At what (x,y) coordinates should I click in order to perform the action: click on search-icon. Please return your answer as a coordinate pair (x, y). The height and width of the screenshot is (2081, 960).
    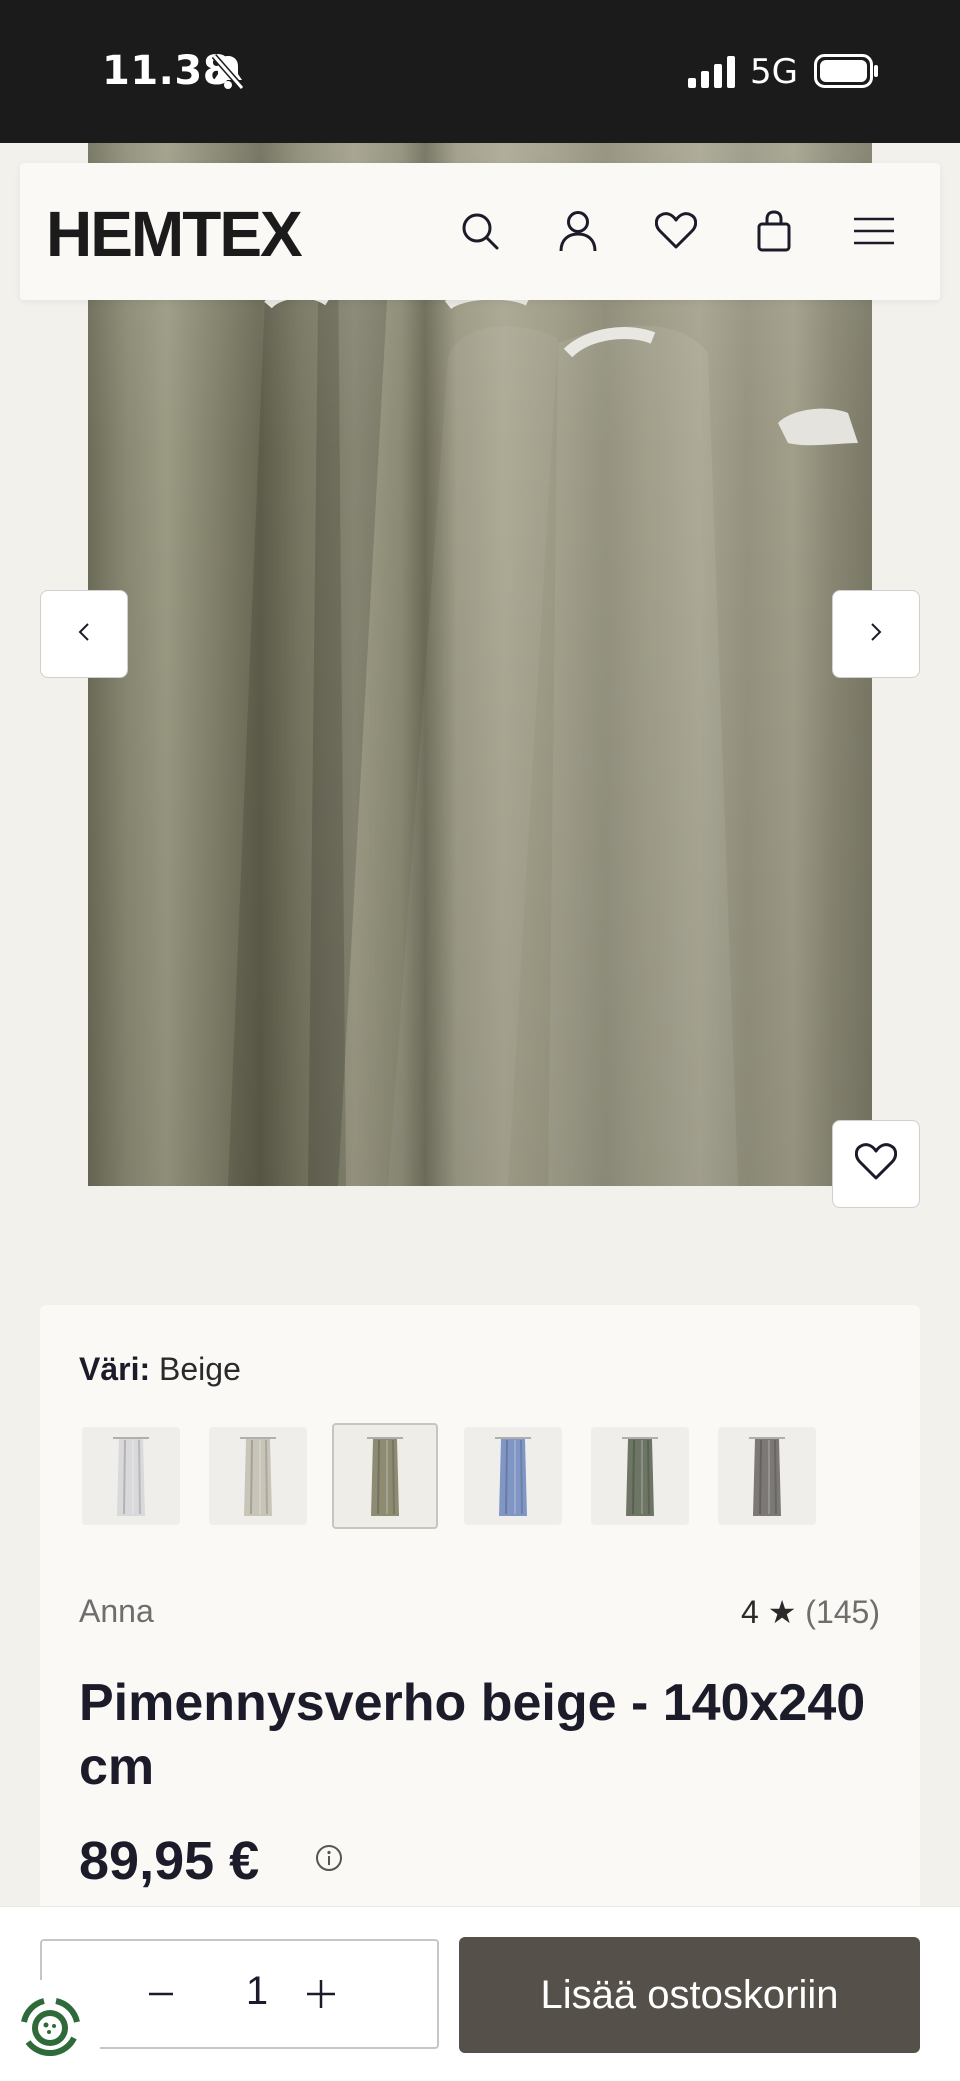
    Looking at the image, I should click on (480, 231).